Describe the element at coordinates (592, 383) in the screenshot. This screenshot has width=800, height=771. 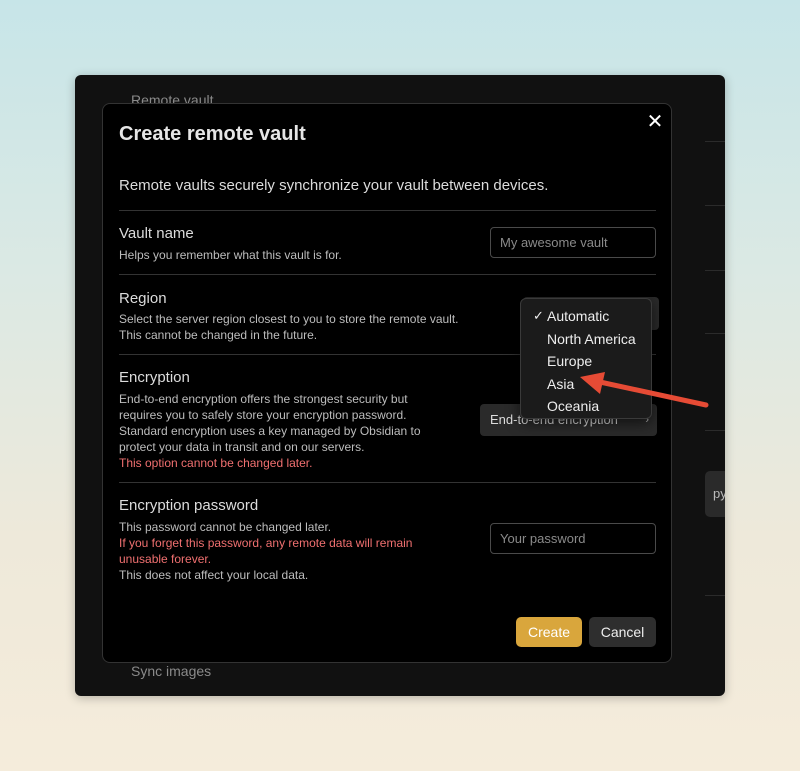
I see `annotation-arrow-head` at that location.